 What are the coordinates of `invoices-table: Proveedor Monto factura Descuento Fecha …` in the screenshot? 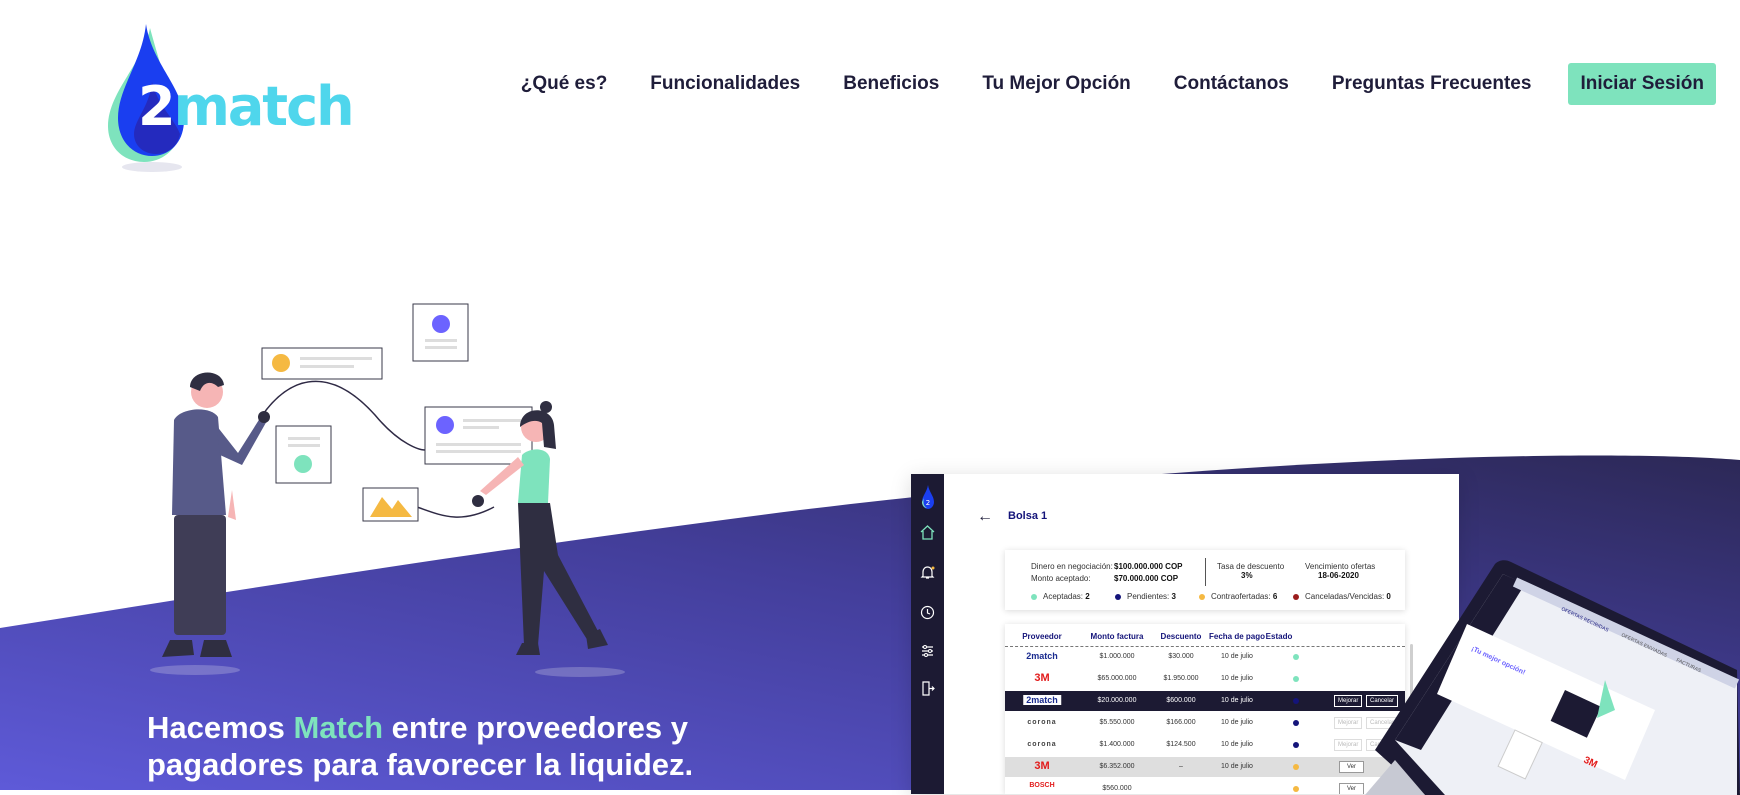 It's located at (1209, 709).